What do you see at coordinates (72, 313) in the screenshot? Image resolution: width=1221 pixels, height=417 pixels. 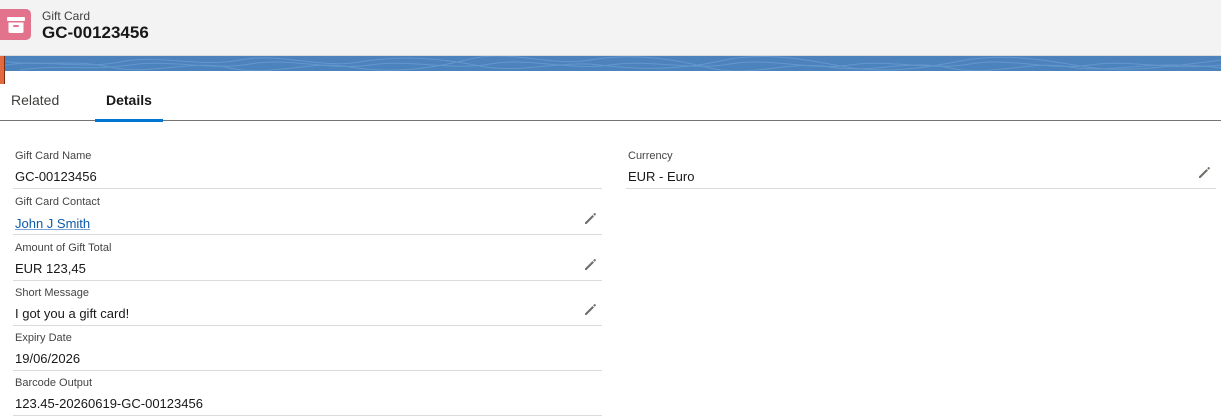 I see `field-value: I got you a gift card!` at bounding box center [72, 313].